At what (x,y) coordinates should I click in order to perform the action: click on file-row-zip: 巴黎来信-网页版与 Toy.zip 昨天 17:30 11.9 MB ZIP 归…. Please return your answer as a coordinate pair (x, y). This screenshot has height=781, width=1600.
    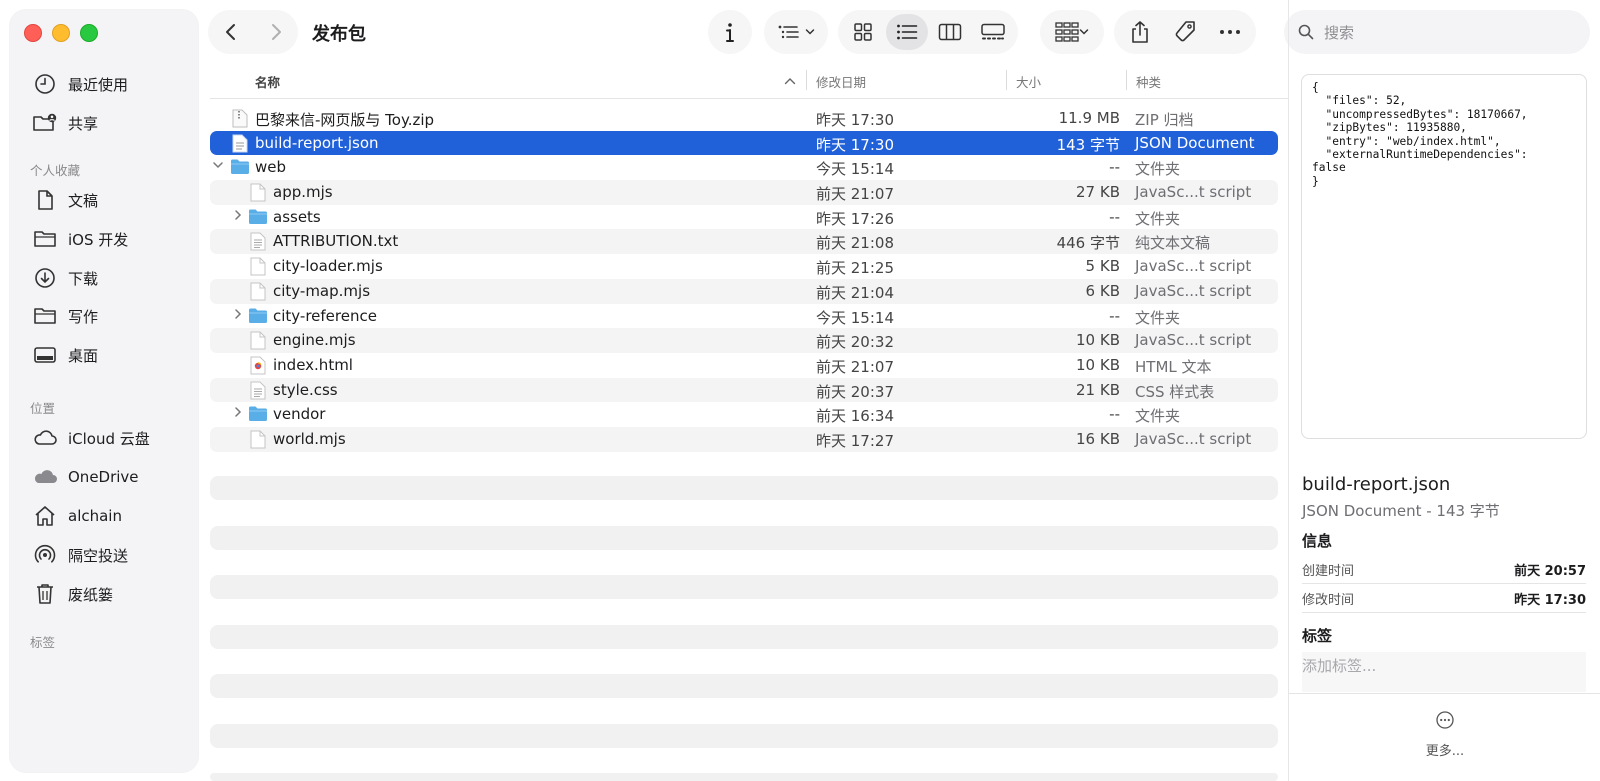
    Looking at the image, I should click on (744, 118).